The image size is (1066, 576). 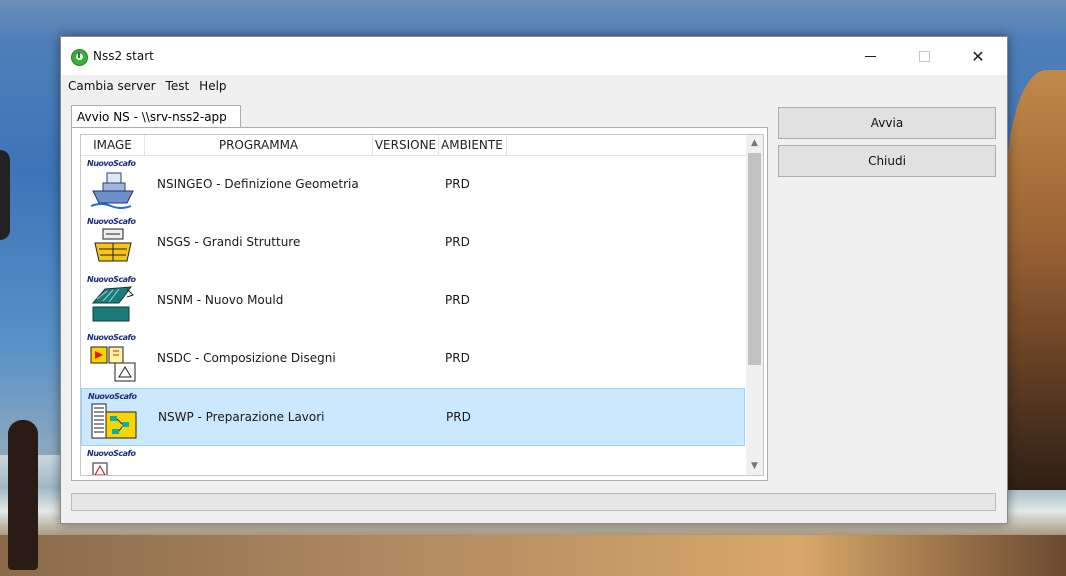 What do you see at coordinates (220, 300) in the screenshot?
I see `row-program: NSNM - Nuovo Mould` at bounding box center [220, 300].